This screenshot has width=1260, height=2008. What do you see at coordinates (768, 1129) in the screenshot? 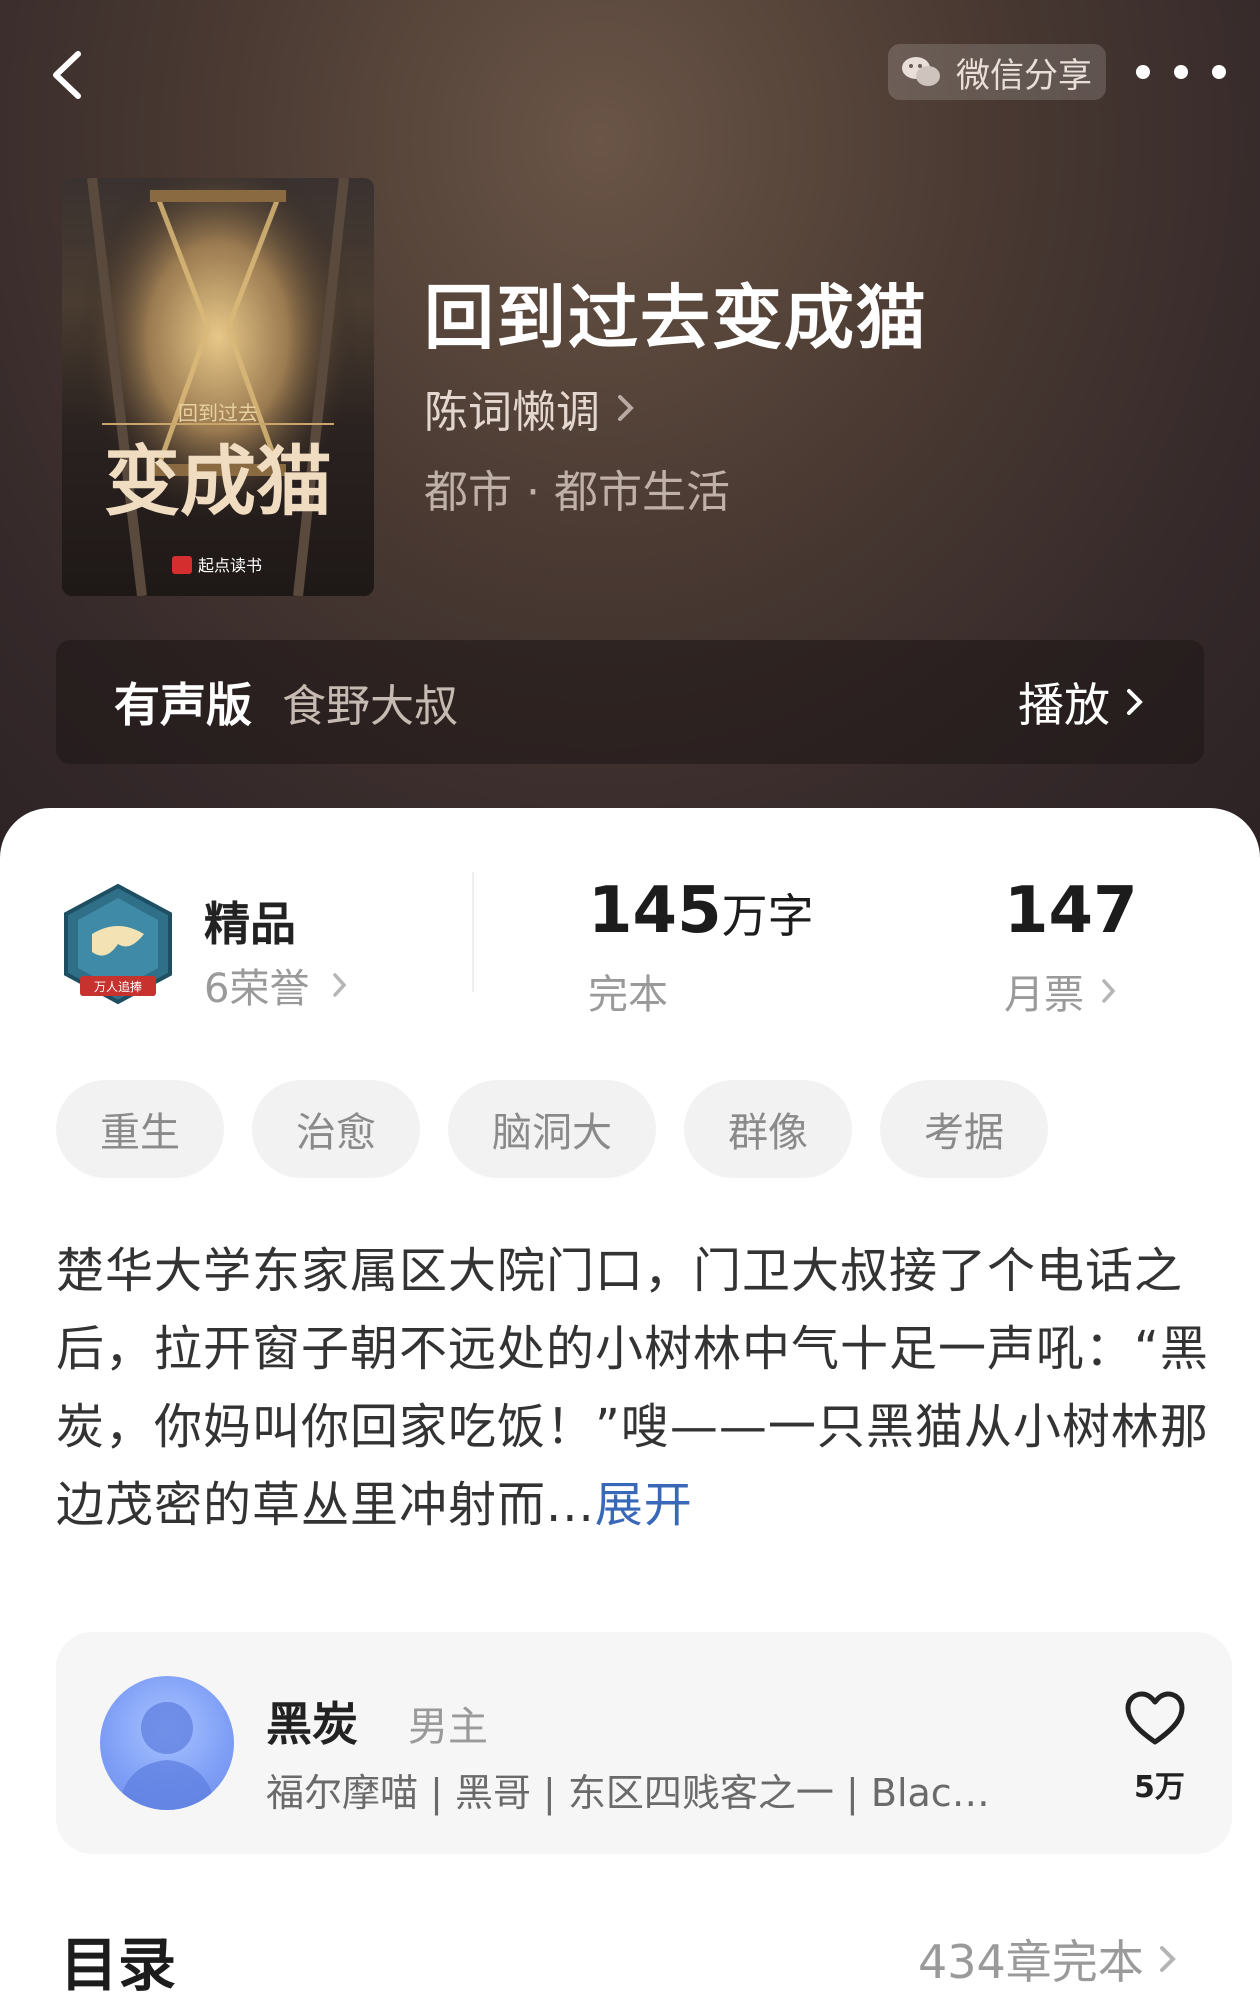
I see `tag-chip: 群像` at bounding box center [768, 1129].